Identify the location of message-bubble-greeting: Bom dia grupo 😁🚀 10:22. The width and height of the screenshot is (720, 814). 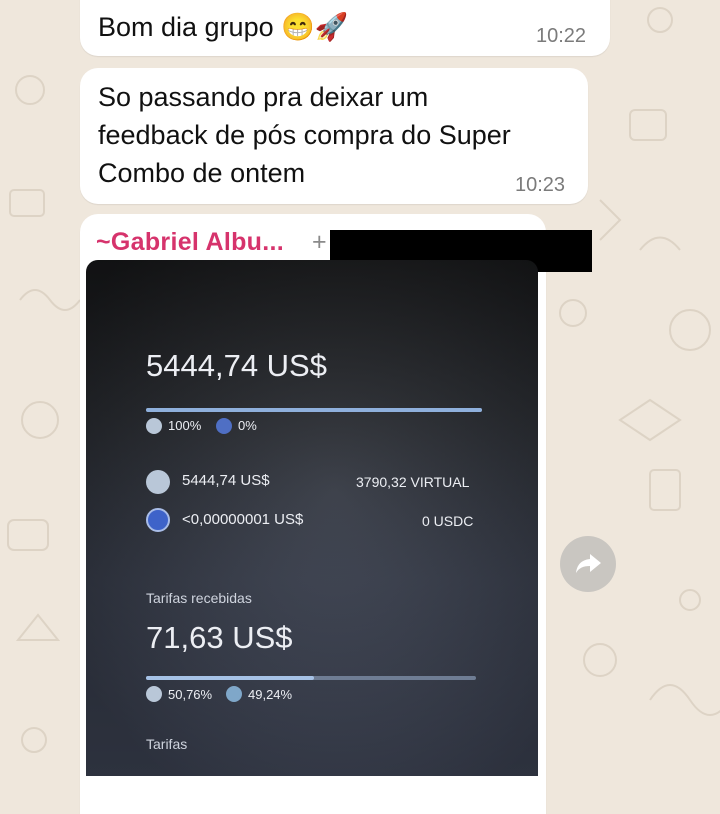
(345, 28).